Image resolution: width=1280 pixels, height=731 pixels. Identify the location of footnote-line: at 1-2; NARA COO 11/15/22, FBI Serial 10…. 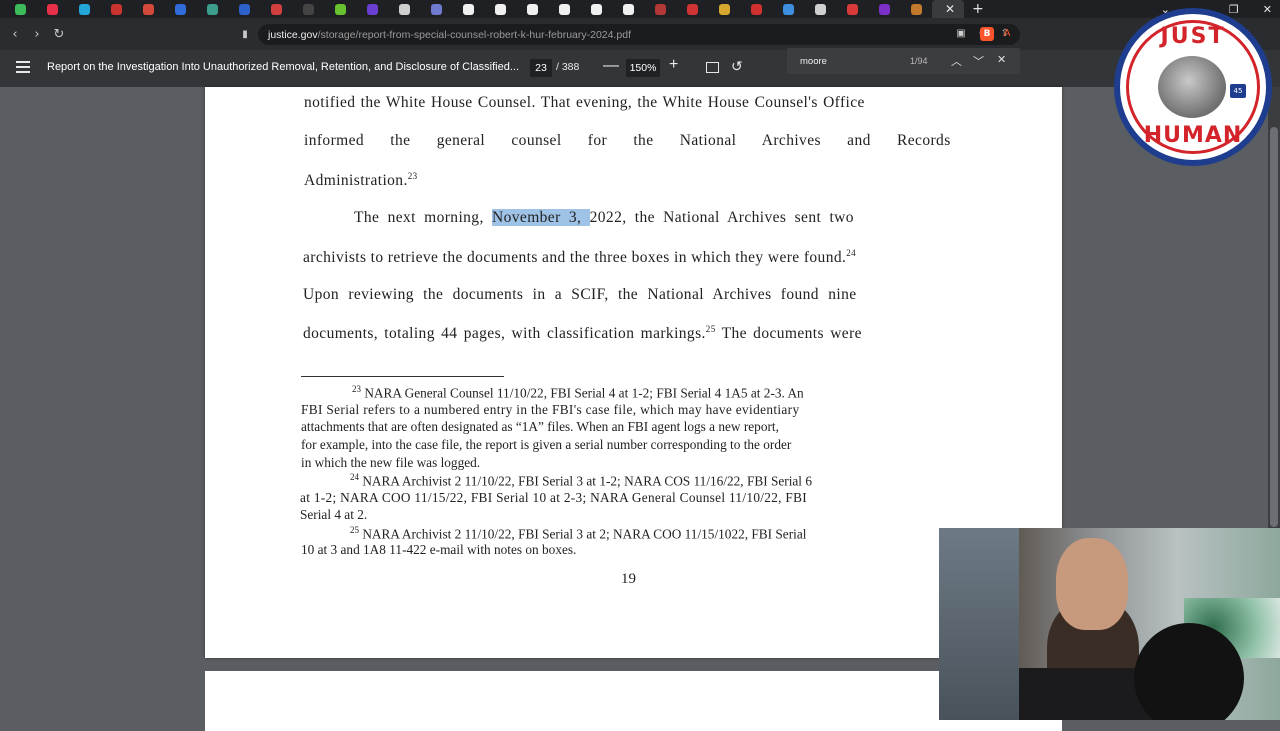
(554, 497).